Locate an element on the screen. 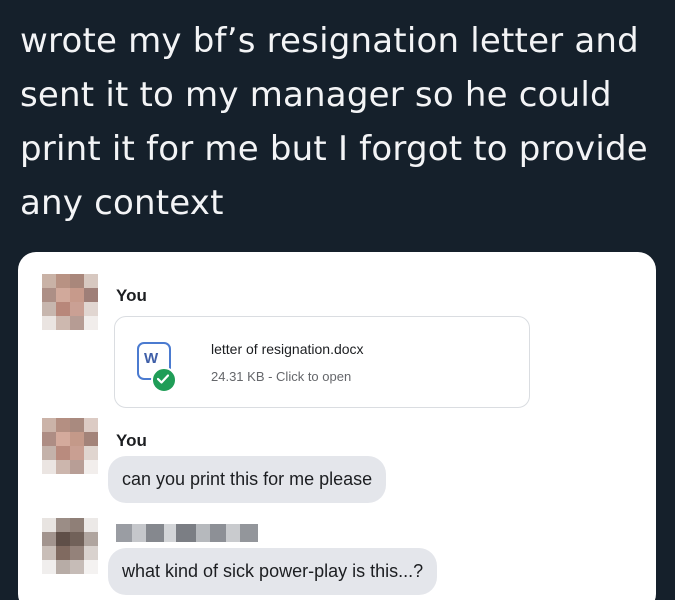 The height and width of the screenshot is (600, 675). message-bubble: what kind of sick power-play is this...? is located at coordinates (273, 571).